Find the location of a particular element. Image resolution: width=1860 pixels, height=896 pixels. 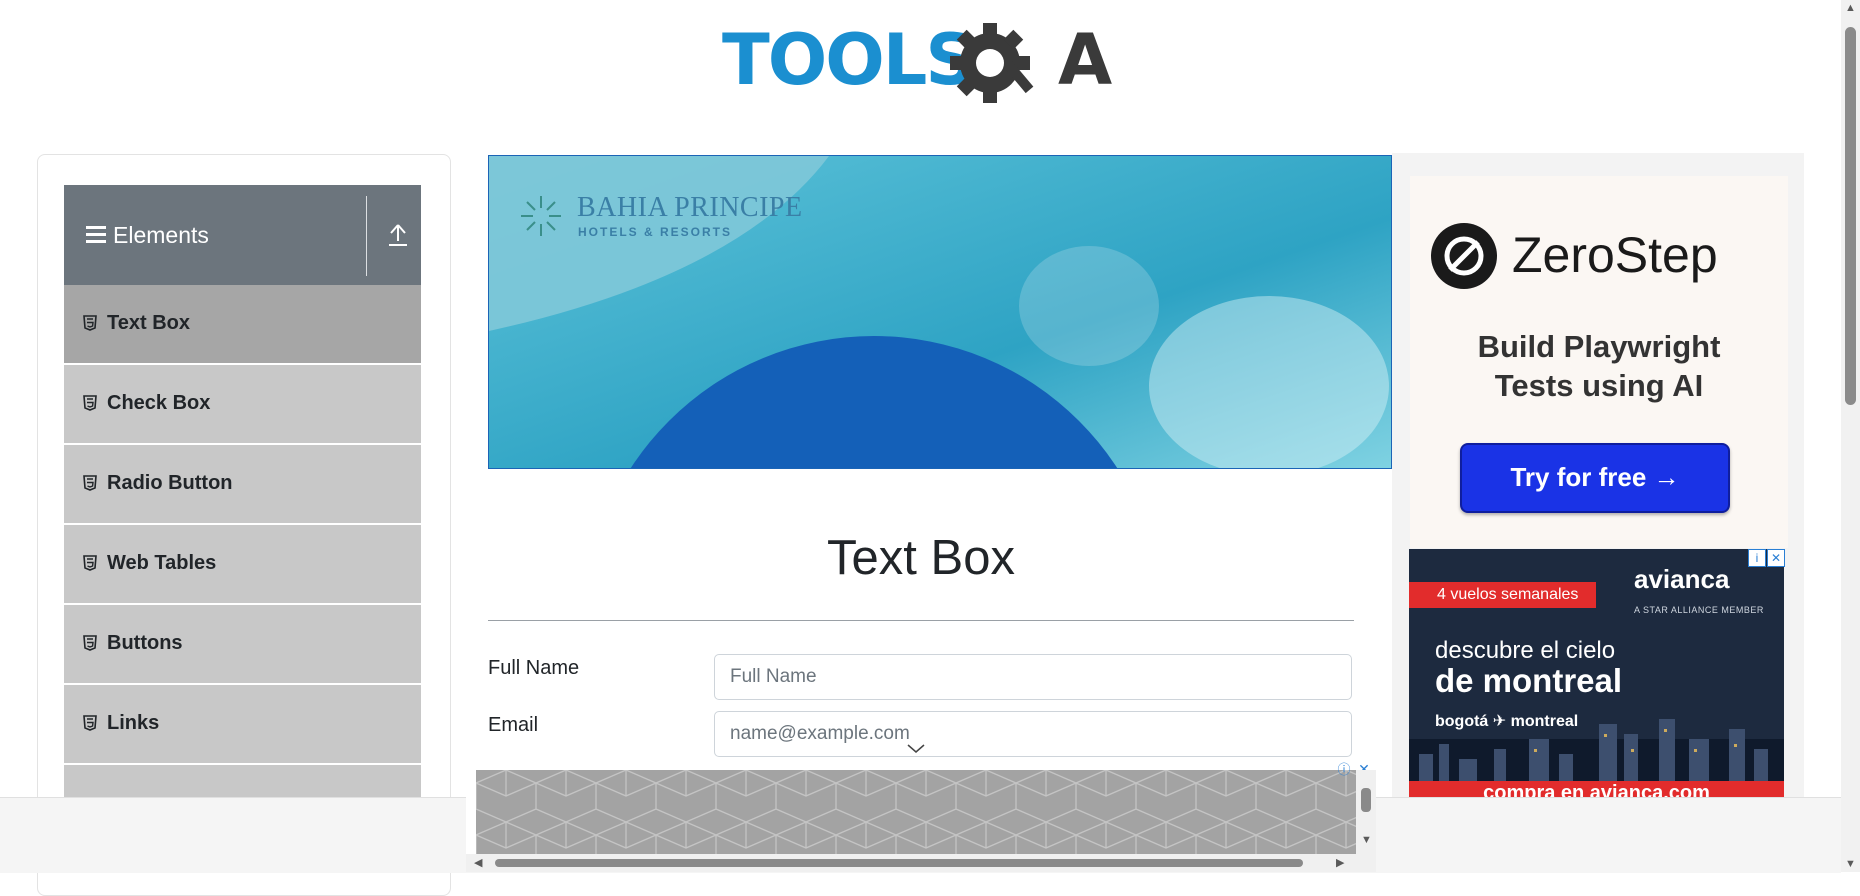

avianca-brand: avianca is located at coordinates (1682, 579).